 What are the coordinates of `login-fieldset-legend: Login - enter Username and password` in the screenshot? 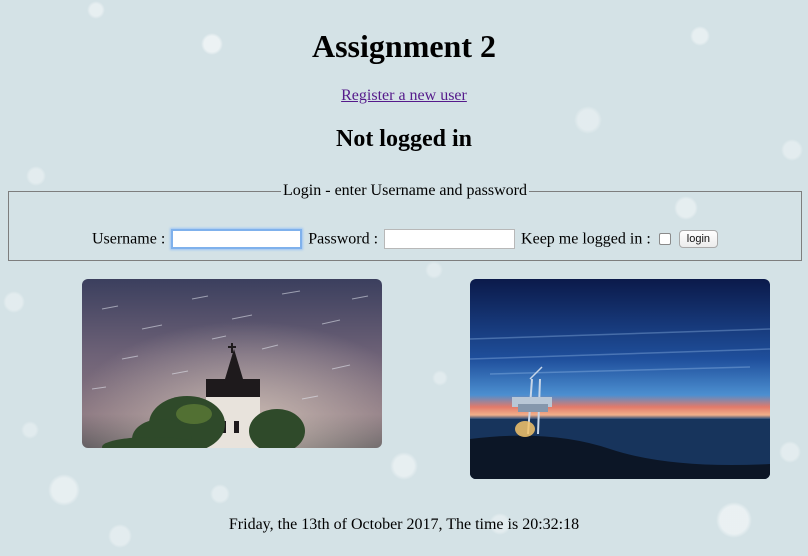 It's located at (405, 191).